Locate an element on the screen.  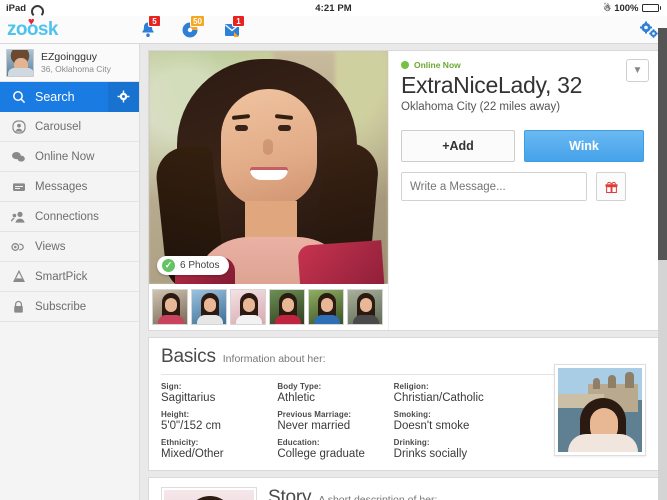
settings-gears-icon is located at coordinates (649, 30).